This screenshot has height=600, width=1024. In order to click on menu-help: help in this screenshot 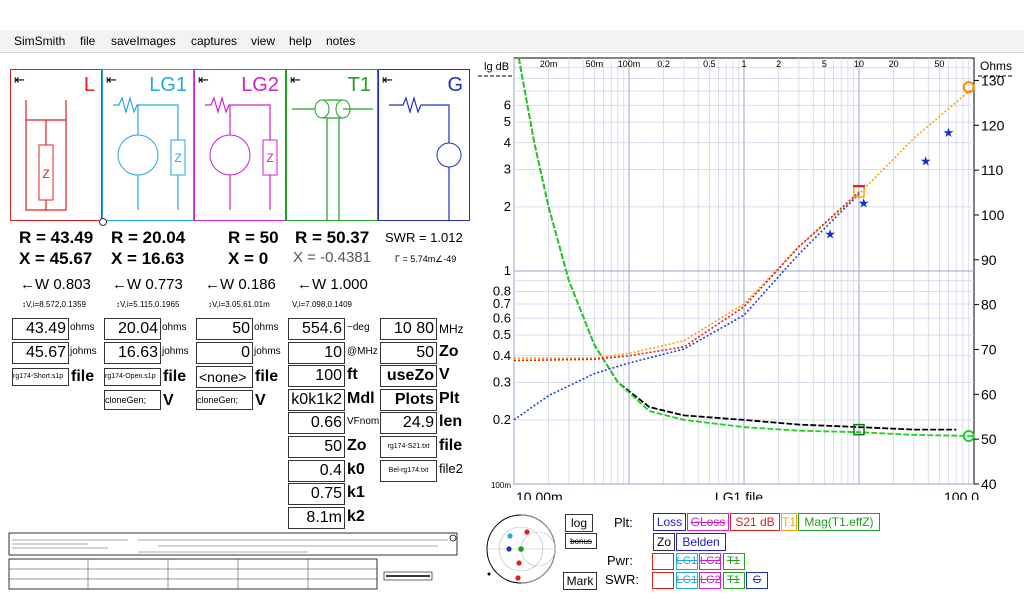, I will do `click(300, 41)`.